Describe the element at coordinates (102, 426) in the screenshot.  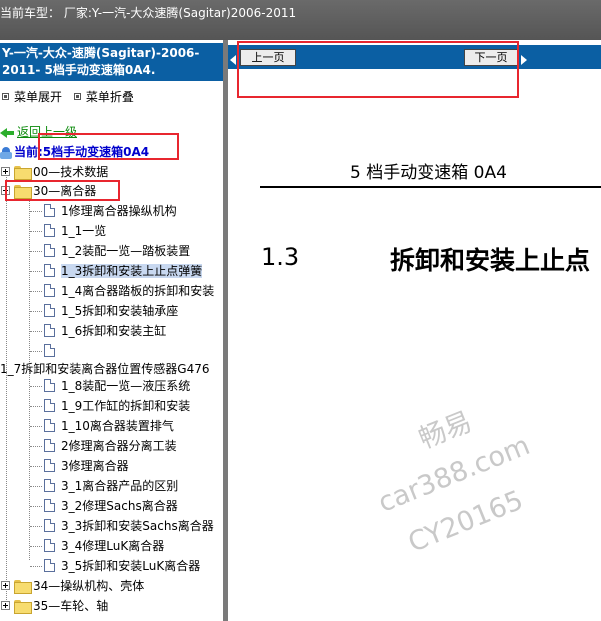
I see `tree-item: 1_10离合器装置排气` at that location.